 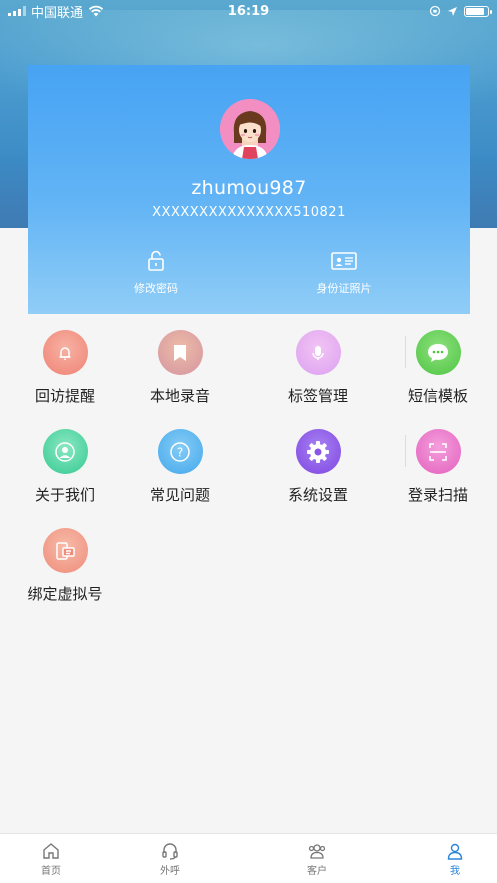 What do you see at coordinates (437, 396) in the screenshot?
I see `menu-label: 短信模板` at bounding box center [437, 396].